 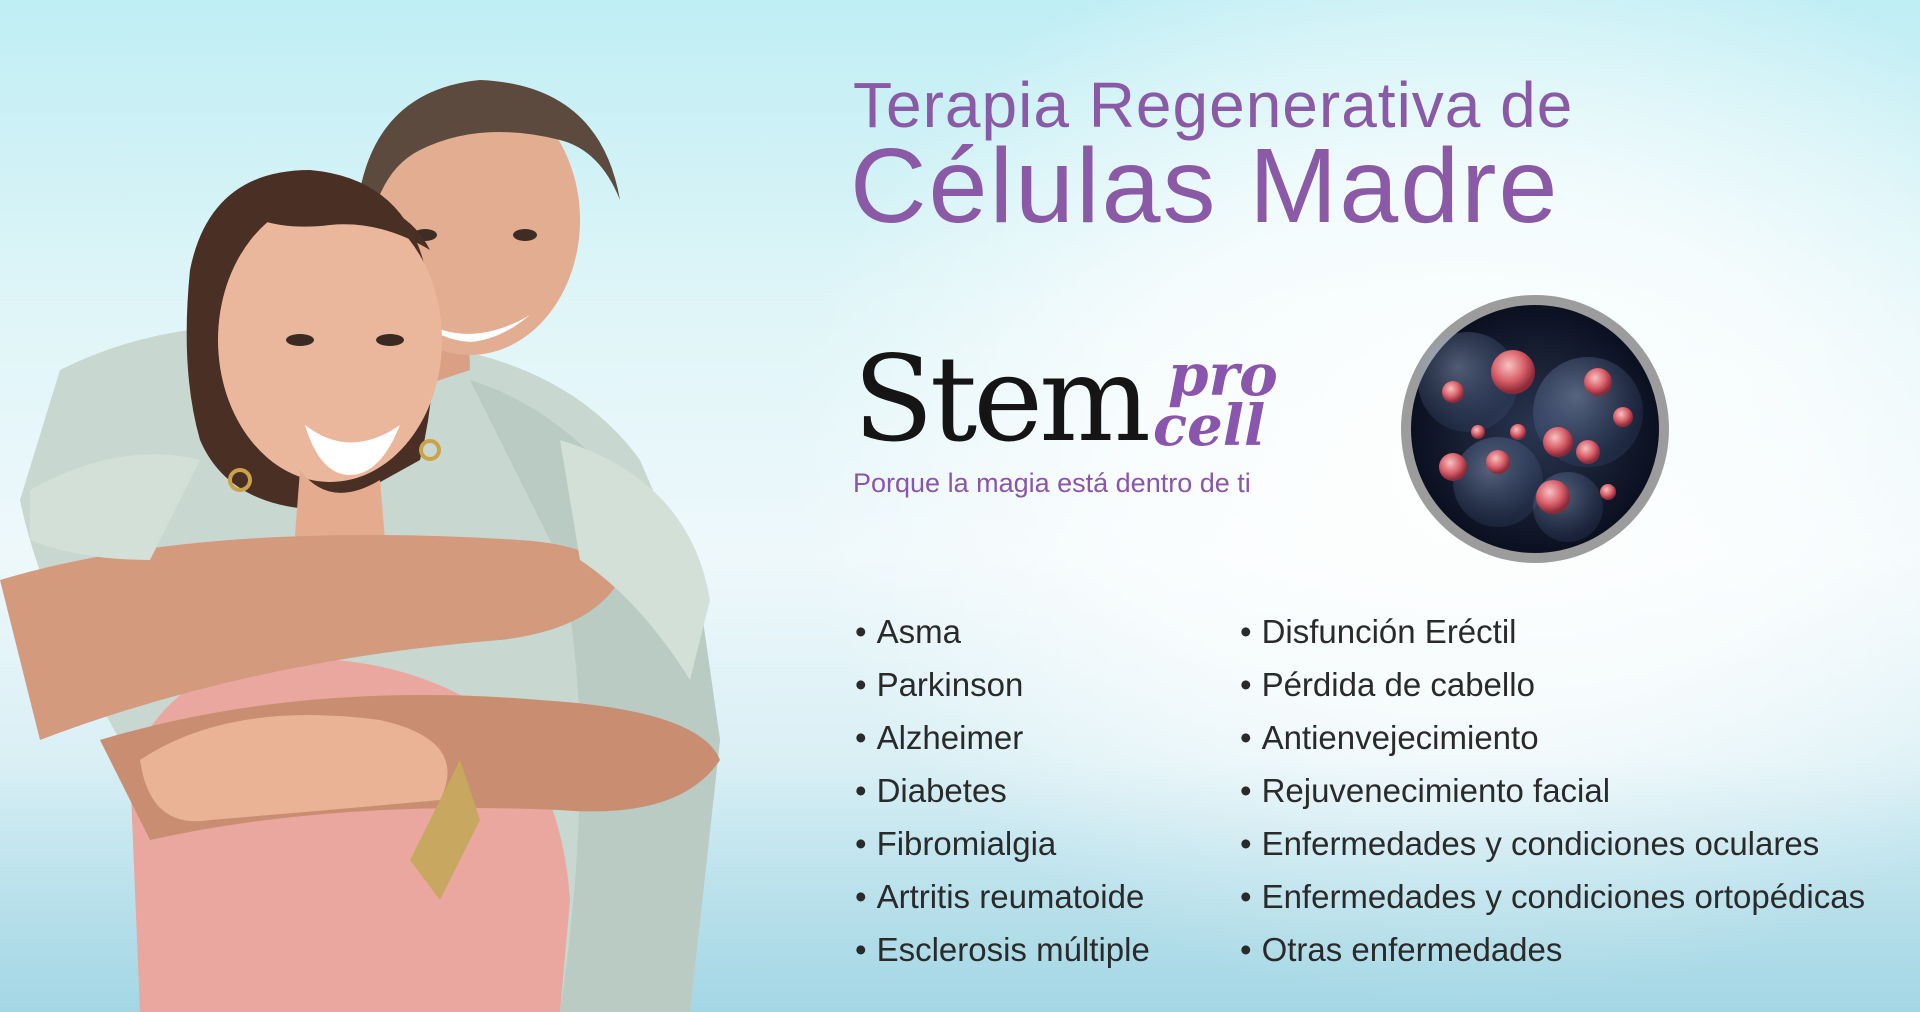 What do you see at coordinates (1002, 949) in the screenshot?
I see `list-item: Esclerosis múltiple` at bounding box center [1002, 949].